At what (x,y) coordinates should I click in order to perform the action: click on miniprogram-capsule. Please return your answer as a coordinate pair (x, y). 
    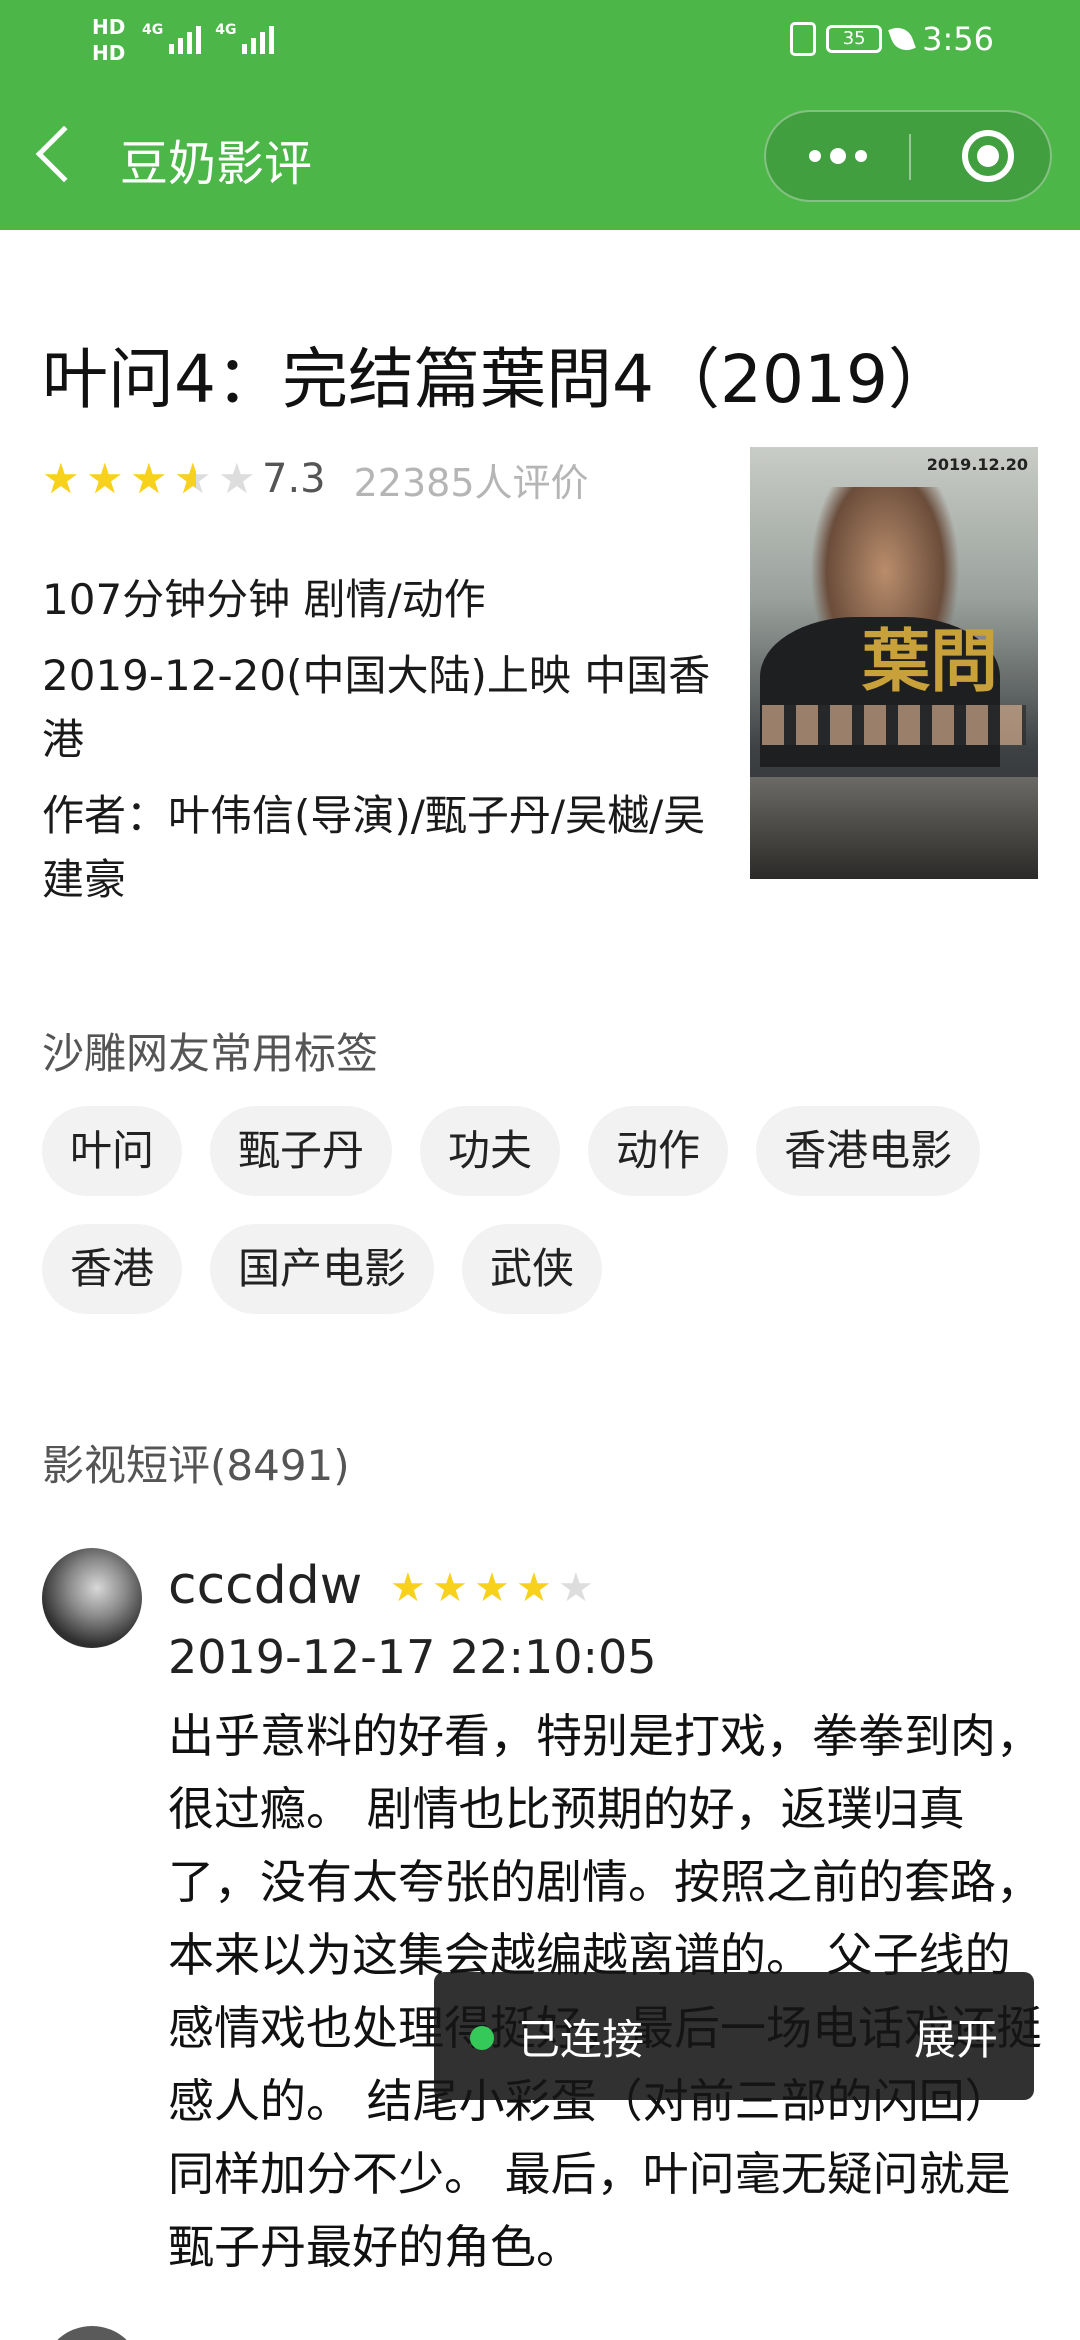
    Looking at the image, I should click on (908, 156).